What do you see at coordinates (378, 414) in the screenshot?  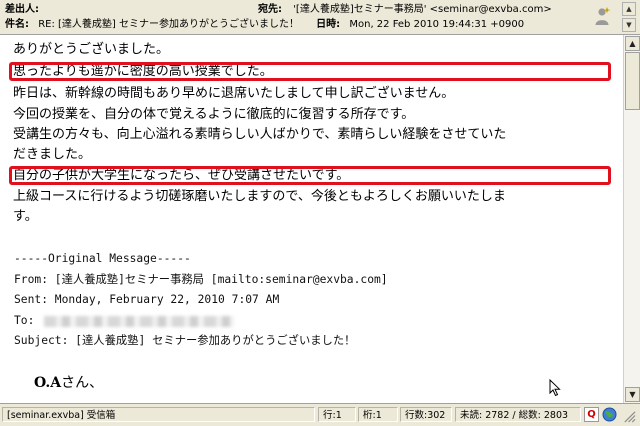 I see `status-column: 桁:1` at bounding box center [378, 414].